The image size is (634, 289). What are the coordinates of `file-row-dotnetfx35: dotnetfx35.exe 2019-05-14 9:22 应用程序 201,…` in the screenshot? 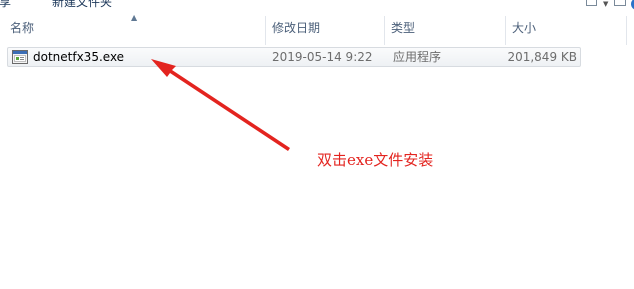 It's located at (294, 57).